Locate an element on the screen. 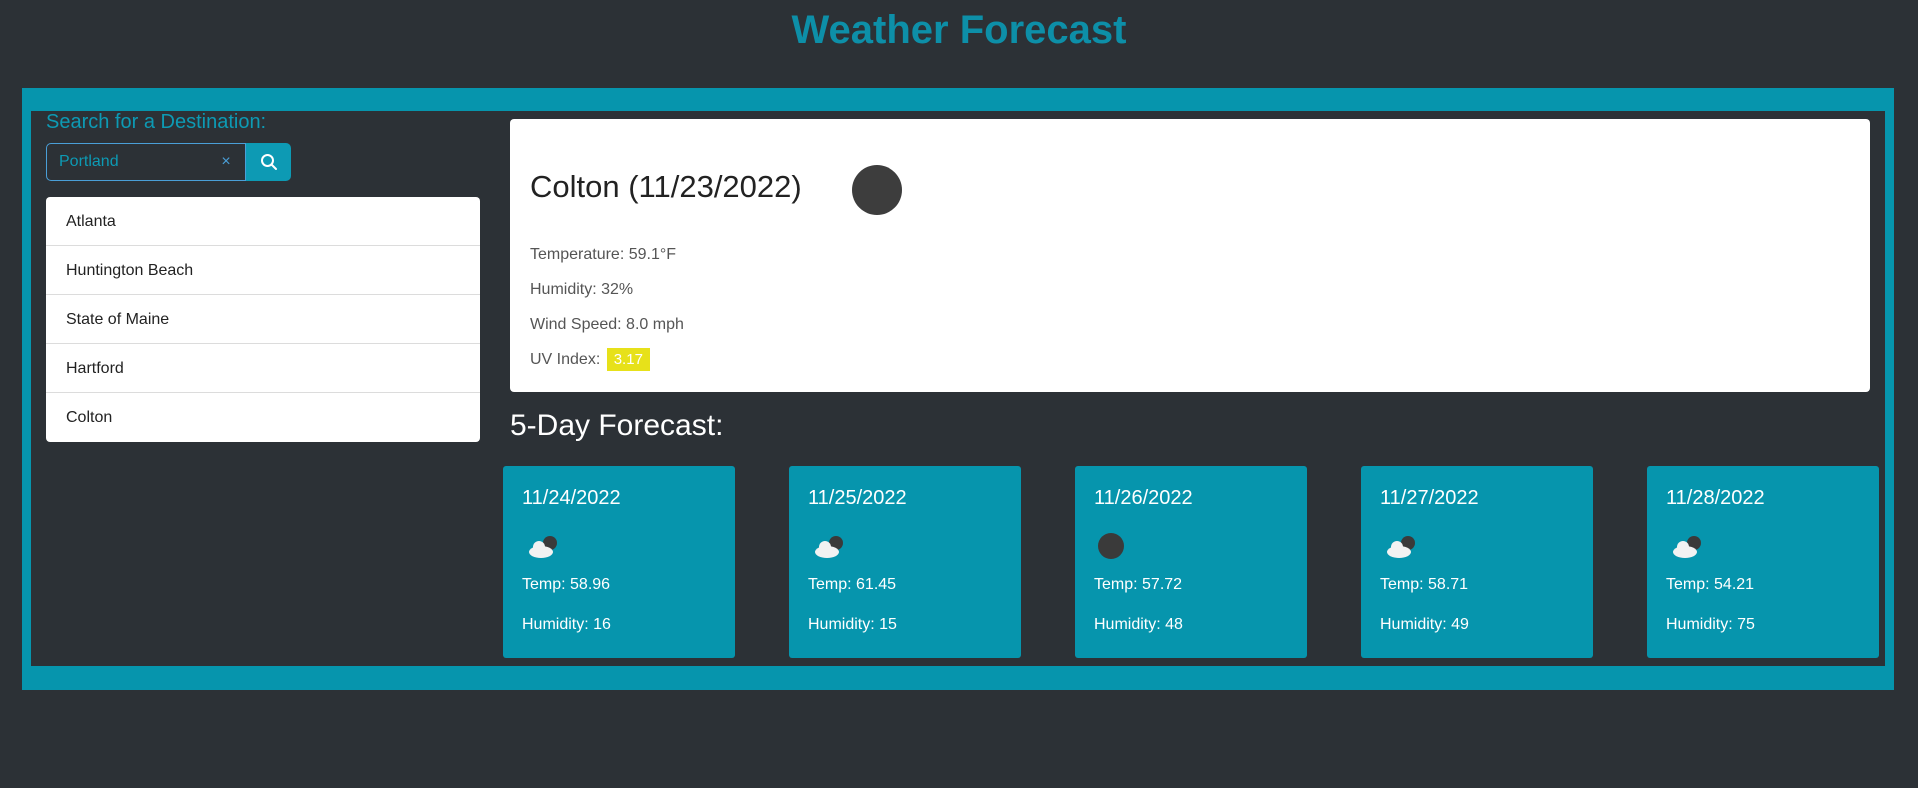 The height and width of the screenshot is (788, 1918). search-button is located at coordinates (268, 162).